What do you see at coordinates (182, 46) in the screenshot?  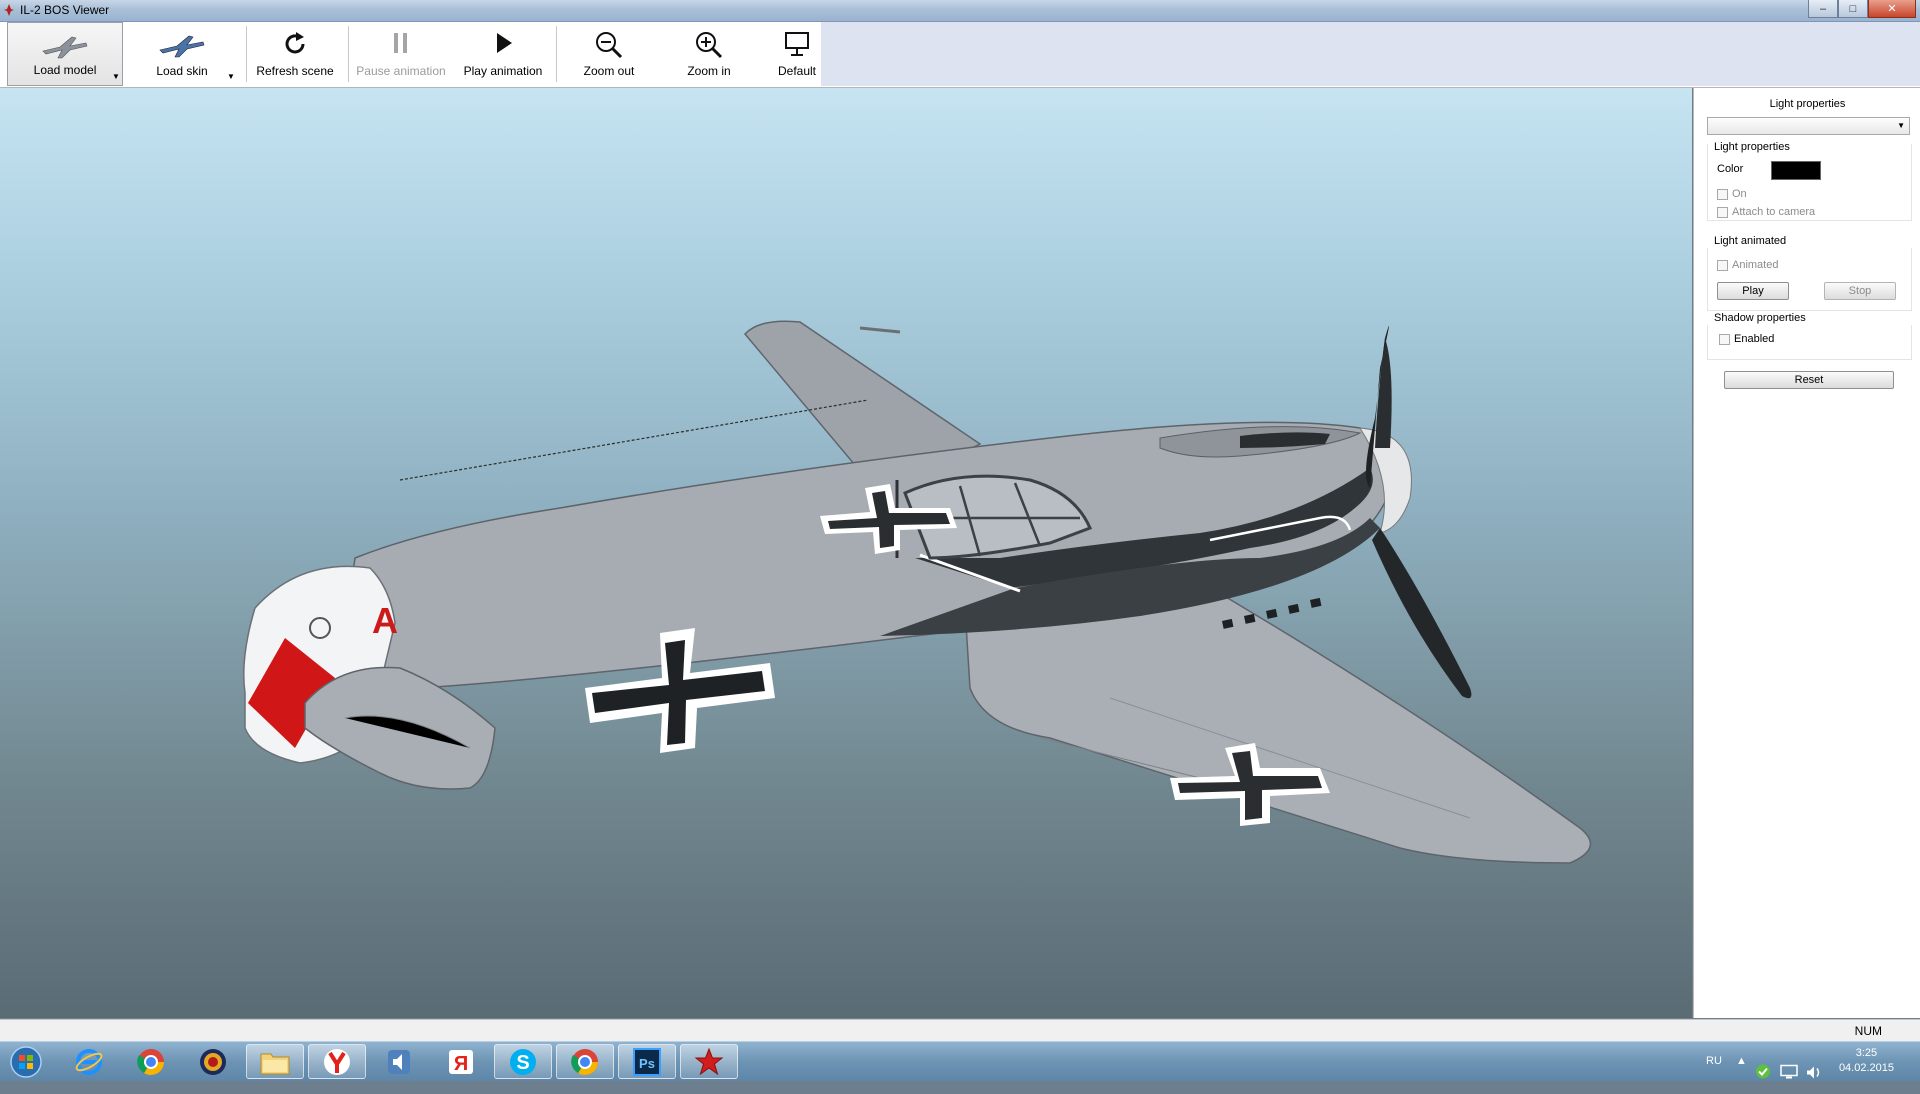 I see `plane-skin-icon` at bounding box center [182, 46].